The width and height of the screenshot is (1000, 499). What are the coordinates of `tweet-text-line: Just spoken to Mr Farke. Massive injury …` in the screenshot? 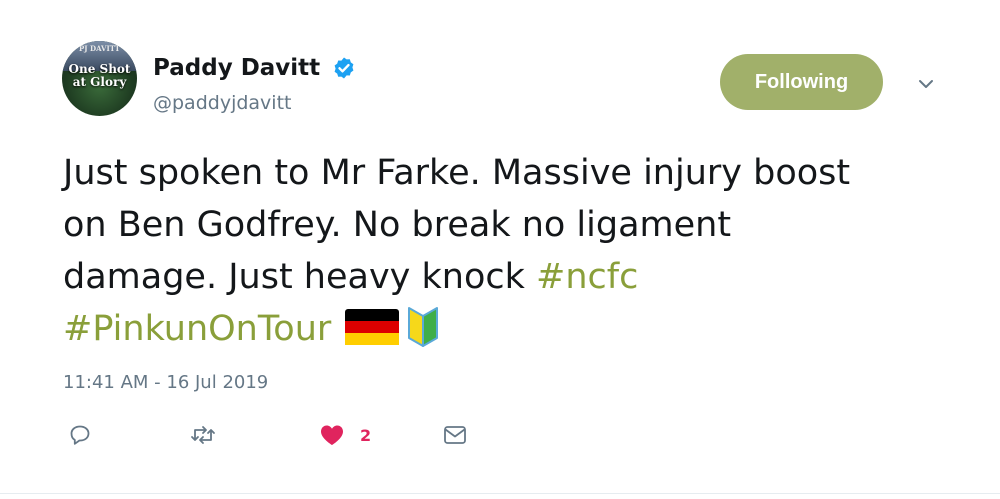 It's located at (457, 173).